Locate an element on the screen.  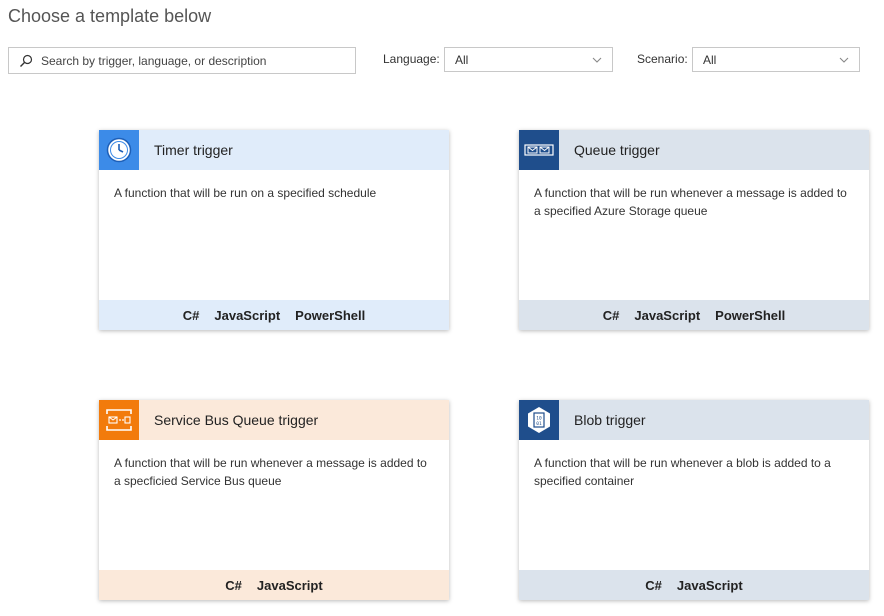
card-title: Queue trigger is located at coordinates (617, 150).